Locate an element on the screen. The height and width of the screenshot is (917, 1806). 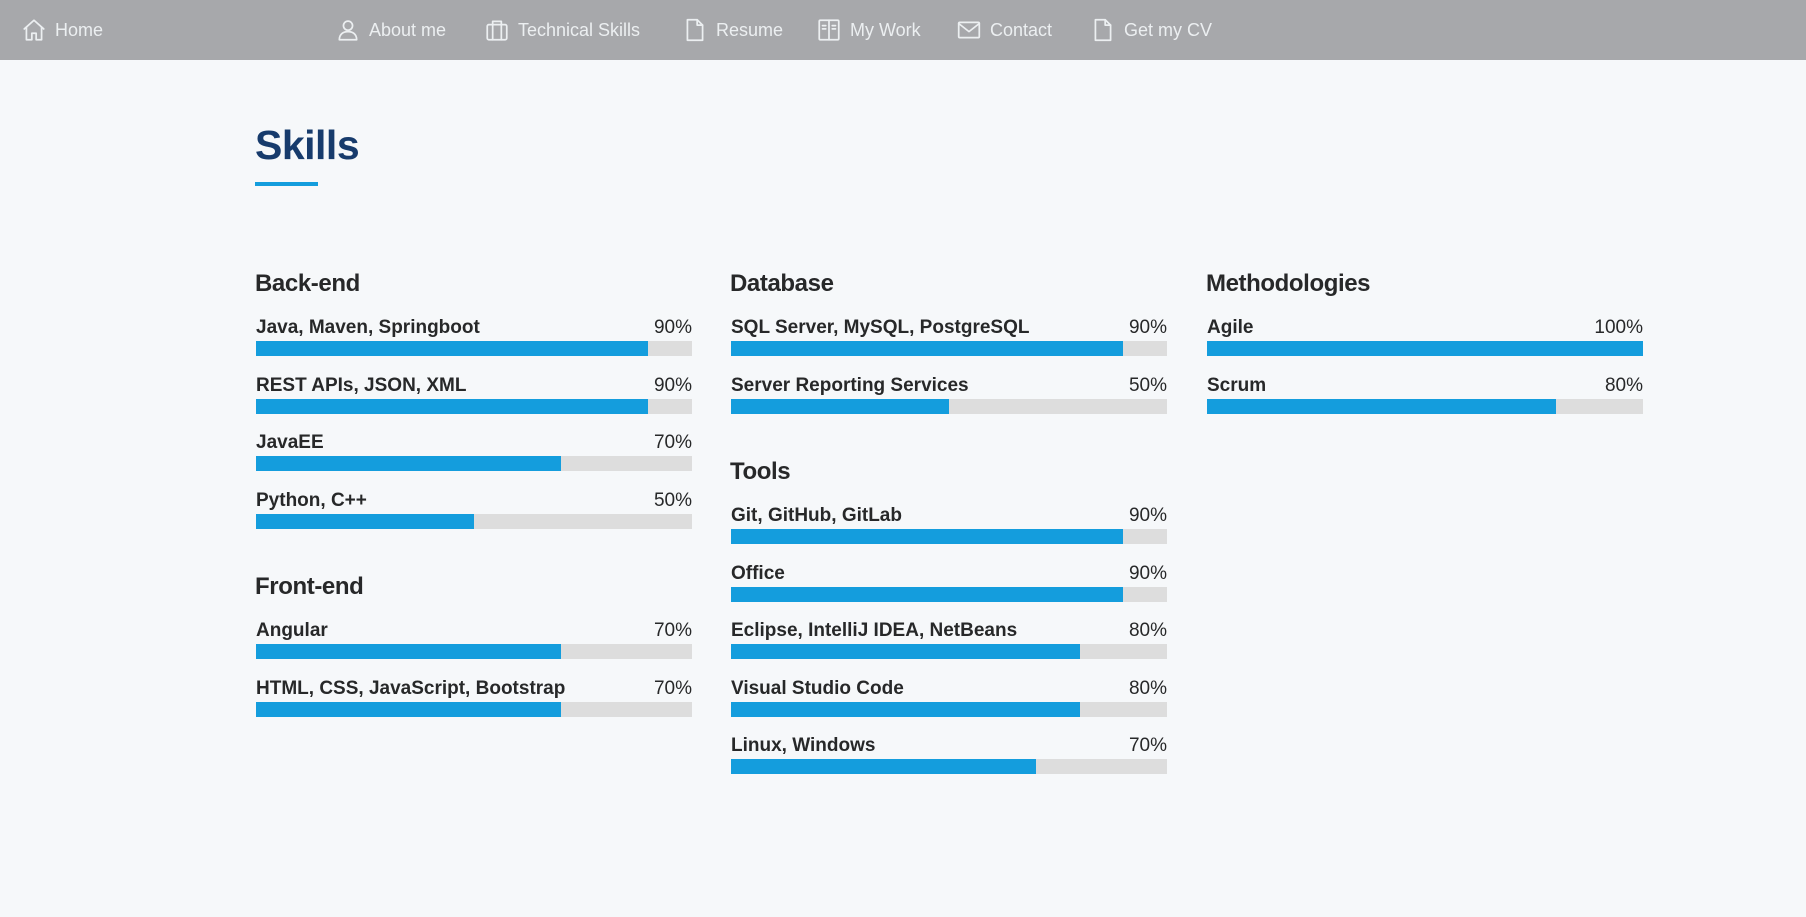
skills-column-3: Methodologies Agile 100% Scrum 80% is located at coordinates (1424, 348).